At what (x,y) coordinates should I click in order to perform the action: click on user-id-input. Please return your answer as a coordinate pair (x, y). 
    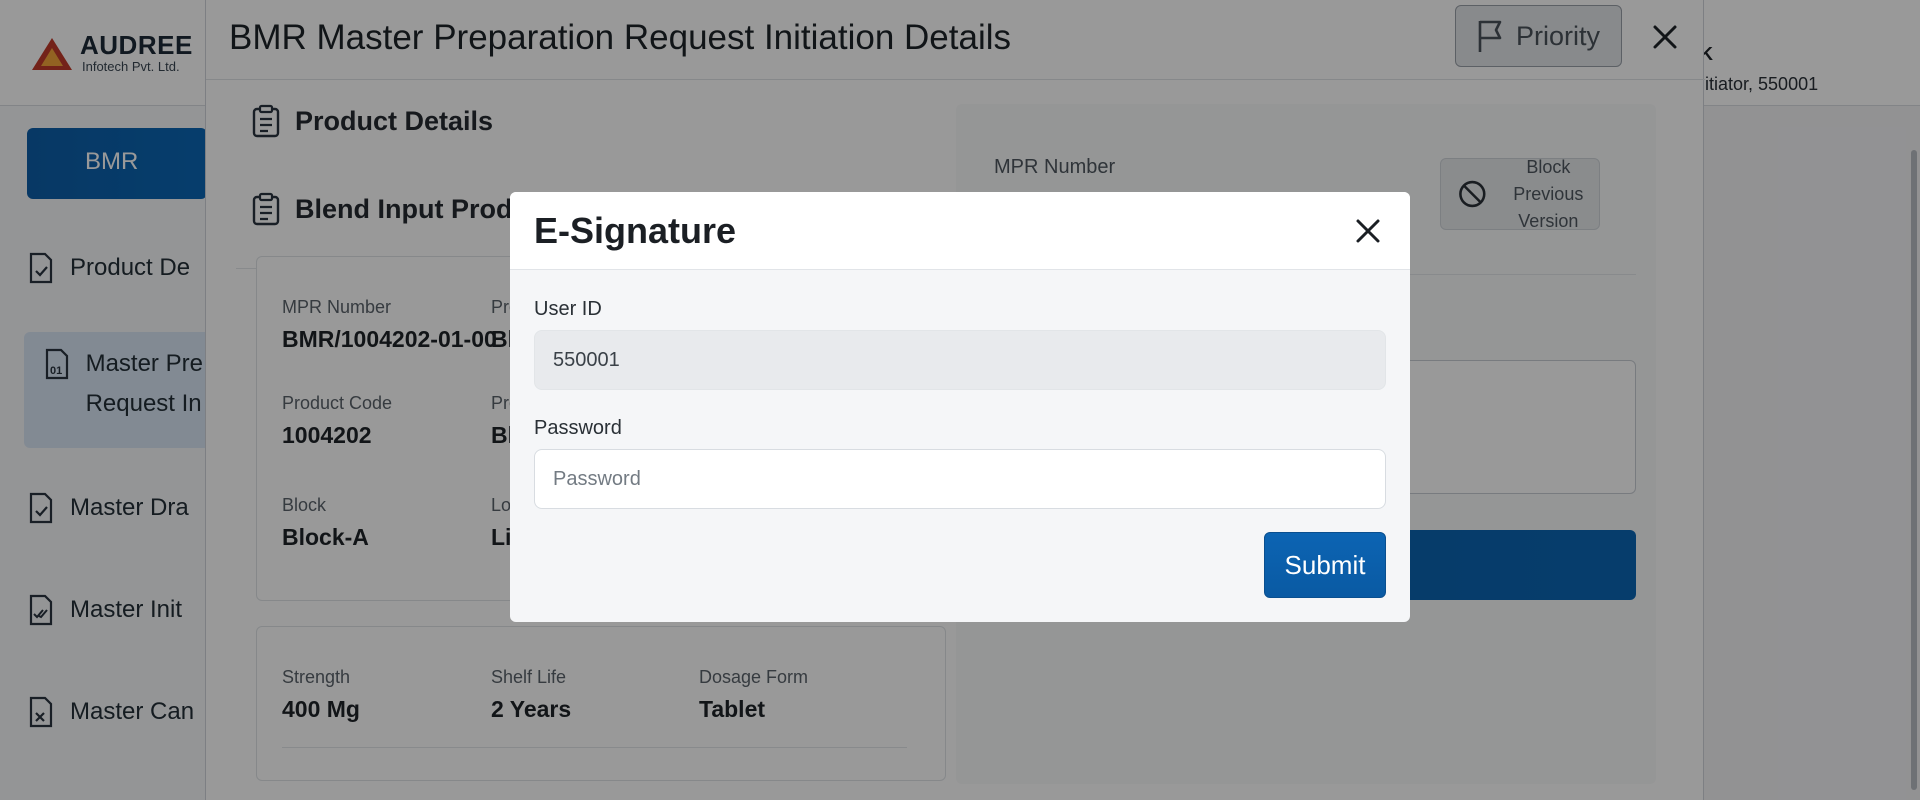
    Looking at the image, I should click on (960, 360).